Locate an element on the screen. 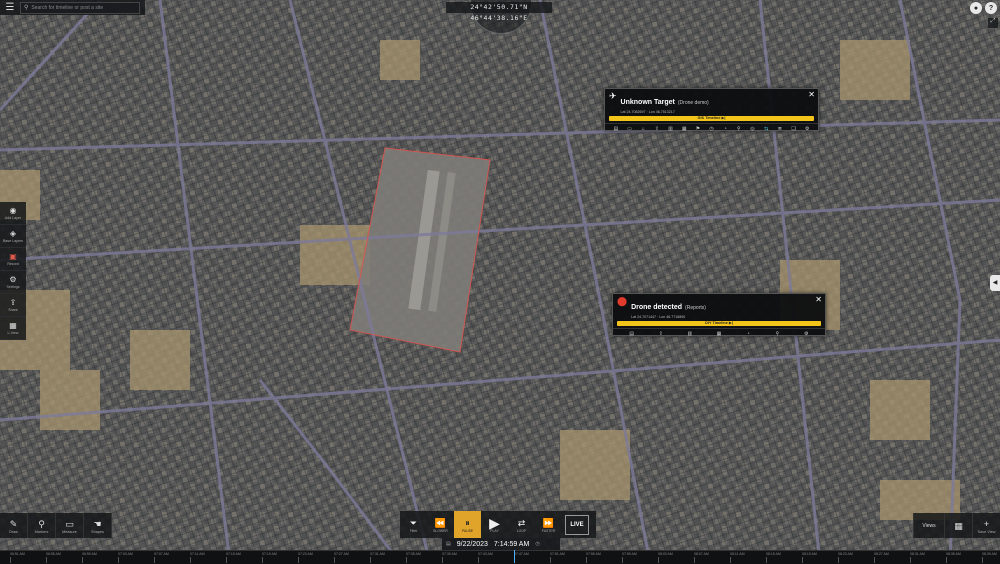  plus-icon: + is located at coordinates (986, 523).